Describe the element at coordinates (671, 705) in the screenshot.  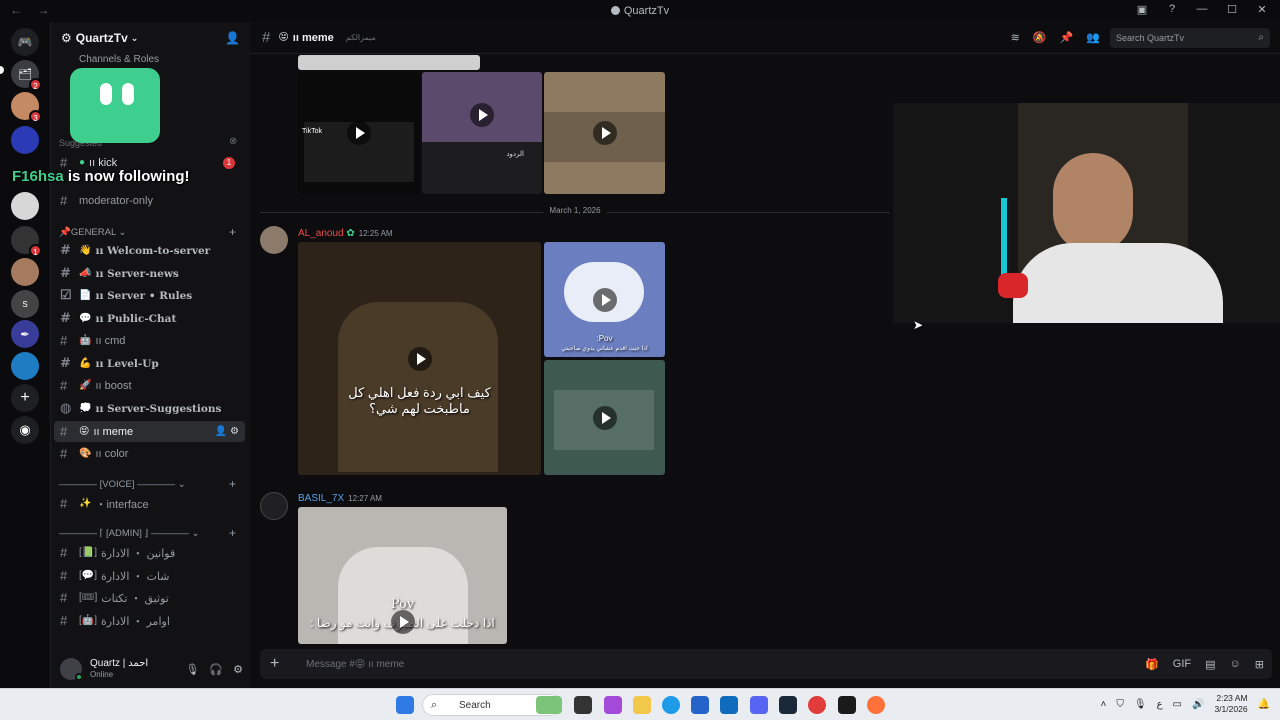
I see `edge-icon` at that location.